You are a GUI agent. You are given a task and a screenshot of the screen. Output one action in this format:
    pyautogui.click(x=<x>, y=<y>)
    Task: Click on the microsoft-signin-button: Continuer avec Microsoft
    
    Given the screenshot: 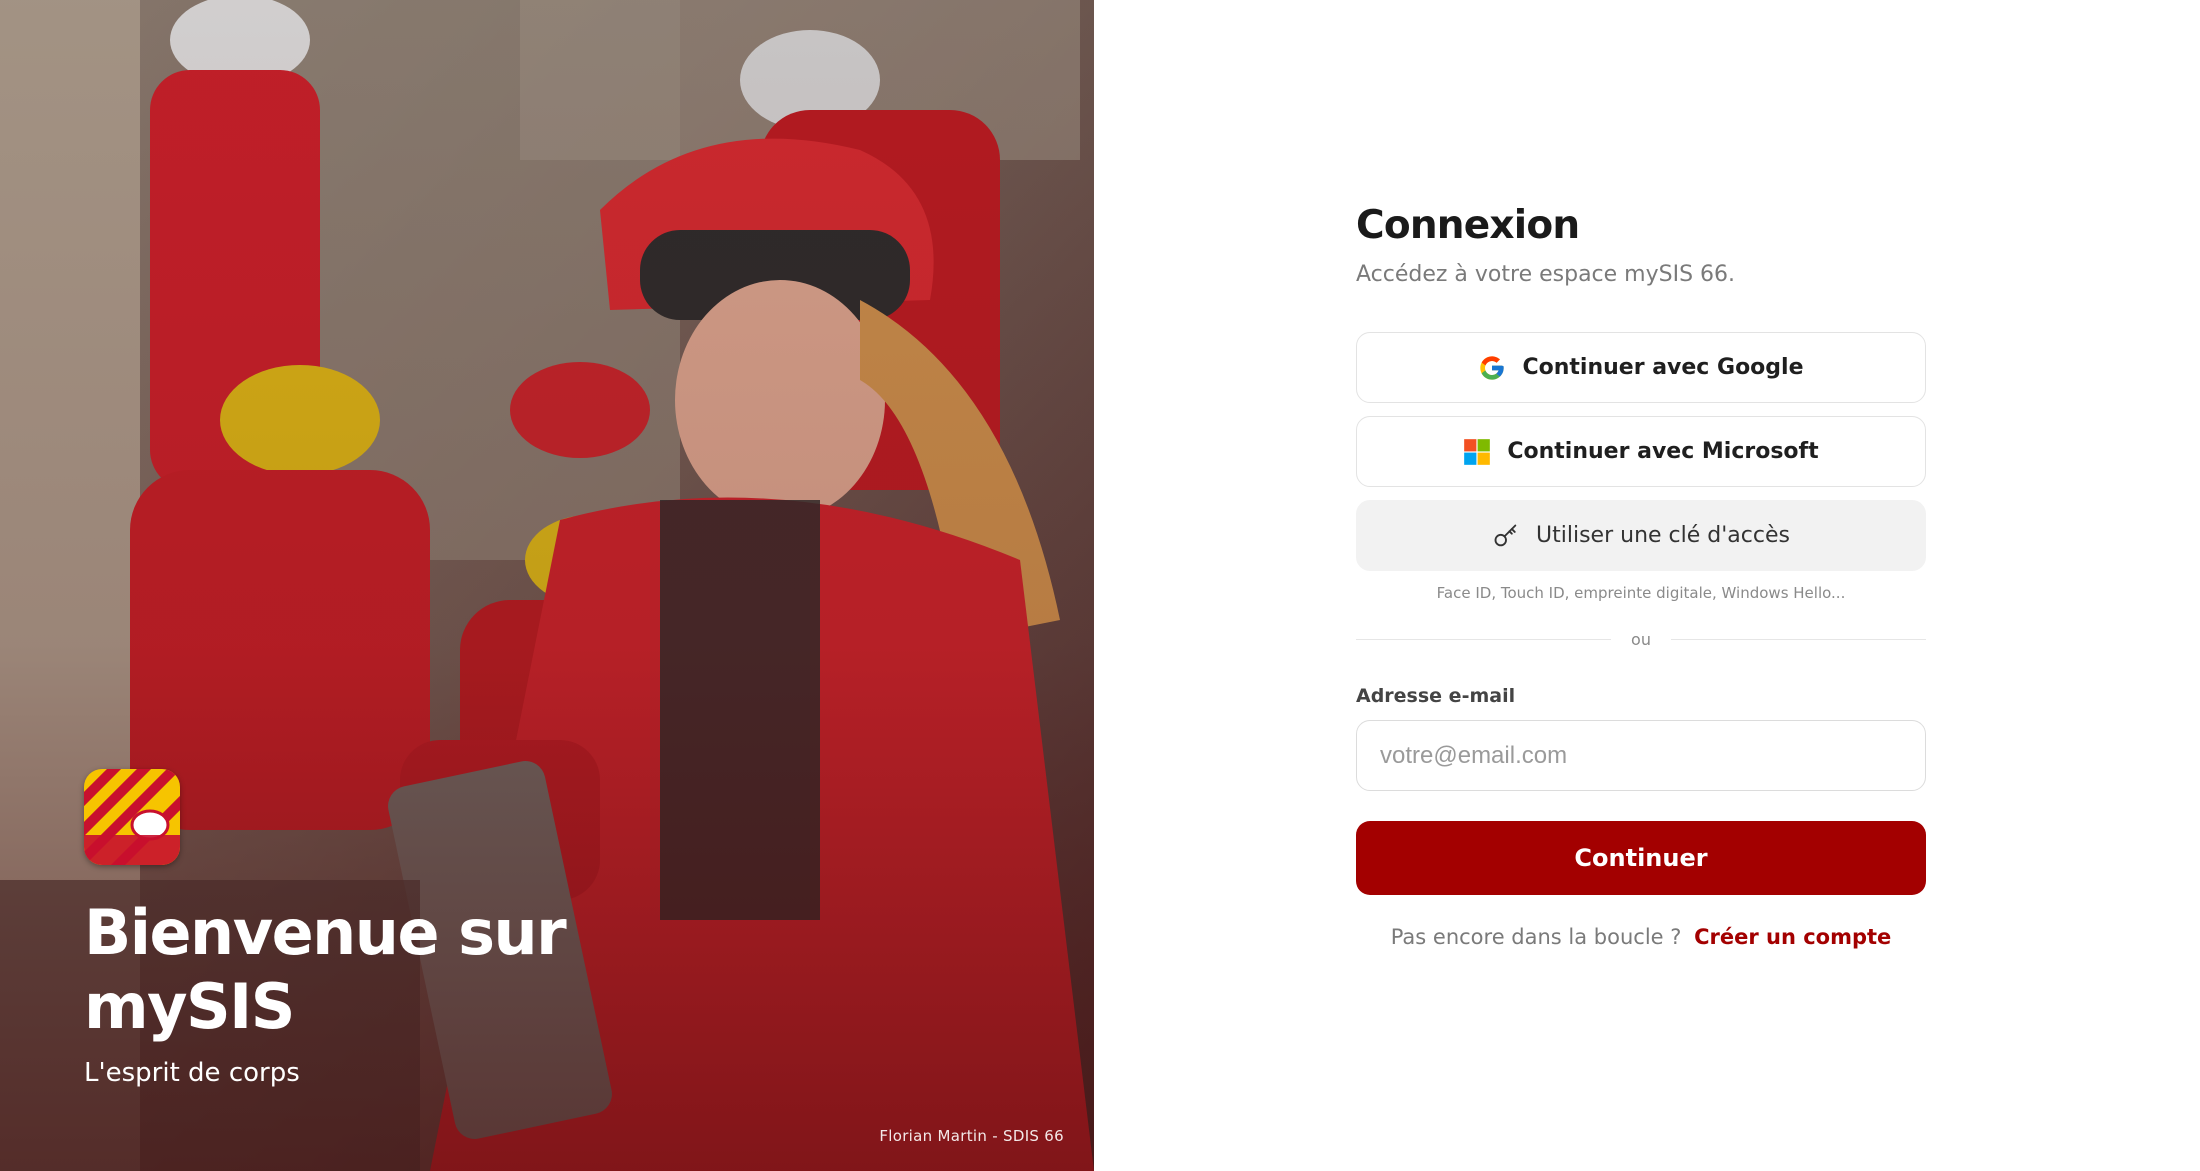 What is the action you would take?
    pyautogui.click(x=1641, y=451)
    